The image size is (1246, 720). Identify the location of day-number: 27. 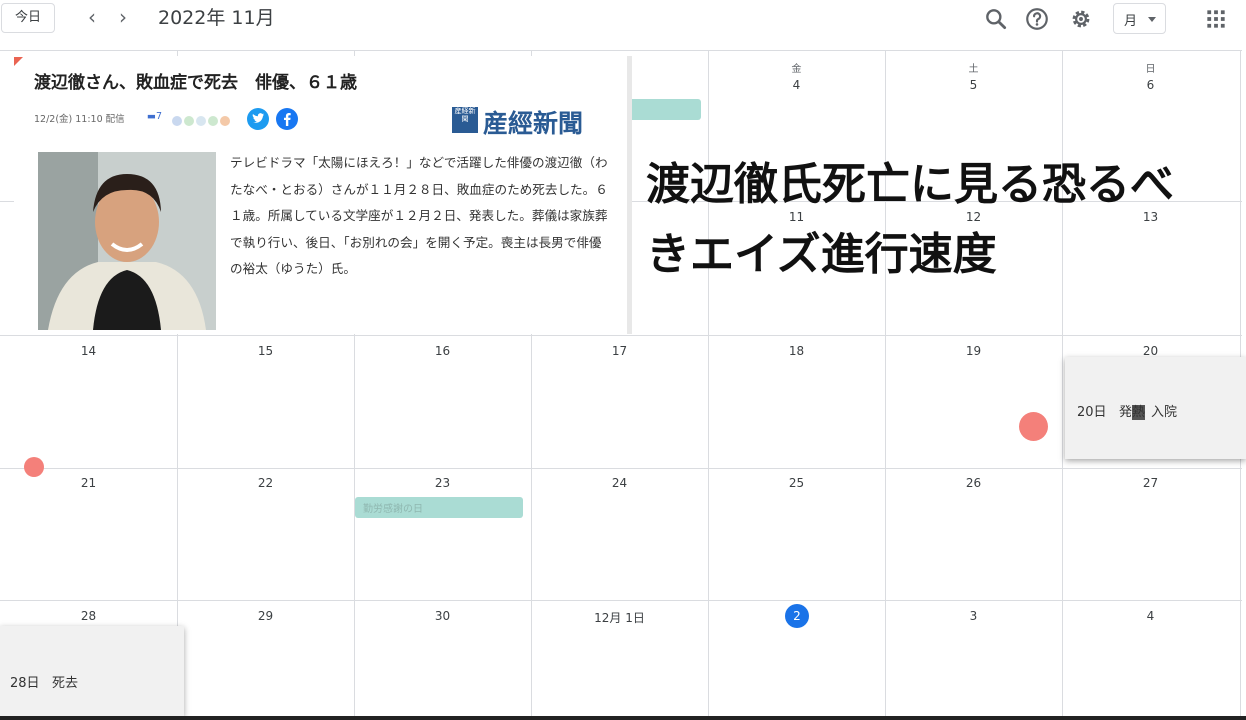
(1150, 483).